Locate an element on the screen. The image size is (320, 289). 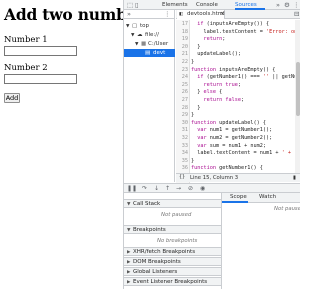
code-line: 20 } is located at coordinates (238, 48).